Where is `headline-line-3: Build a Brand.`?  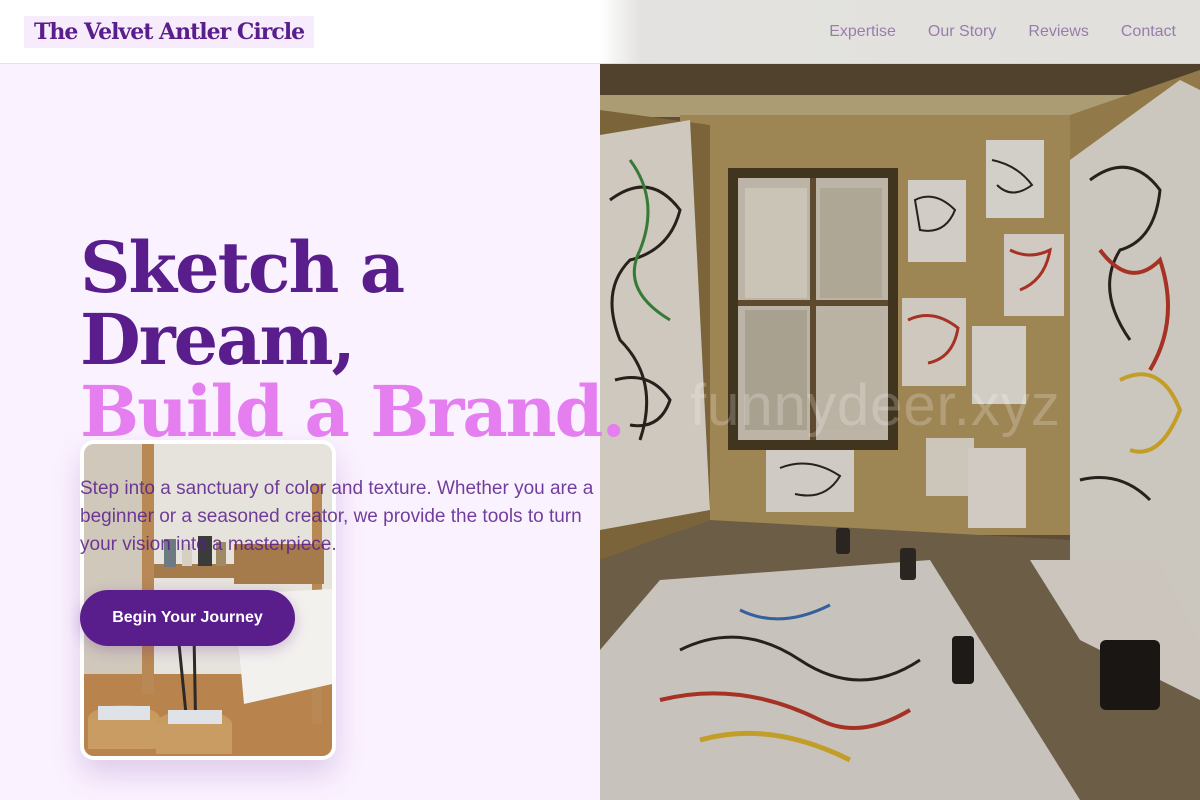
headline-line-3: Build a Brand. is located at coordinates (353, 411).